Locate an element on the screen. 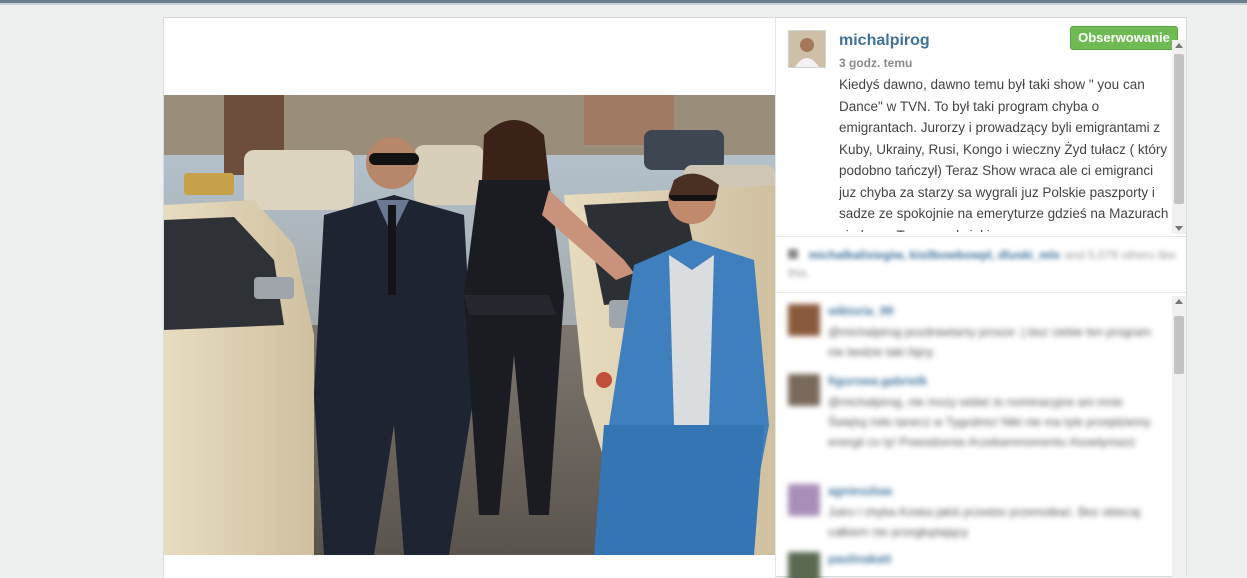 The width and height of the screenshot is (1247, 578). avatar-image is located at coordinates (807, 49).